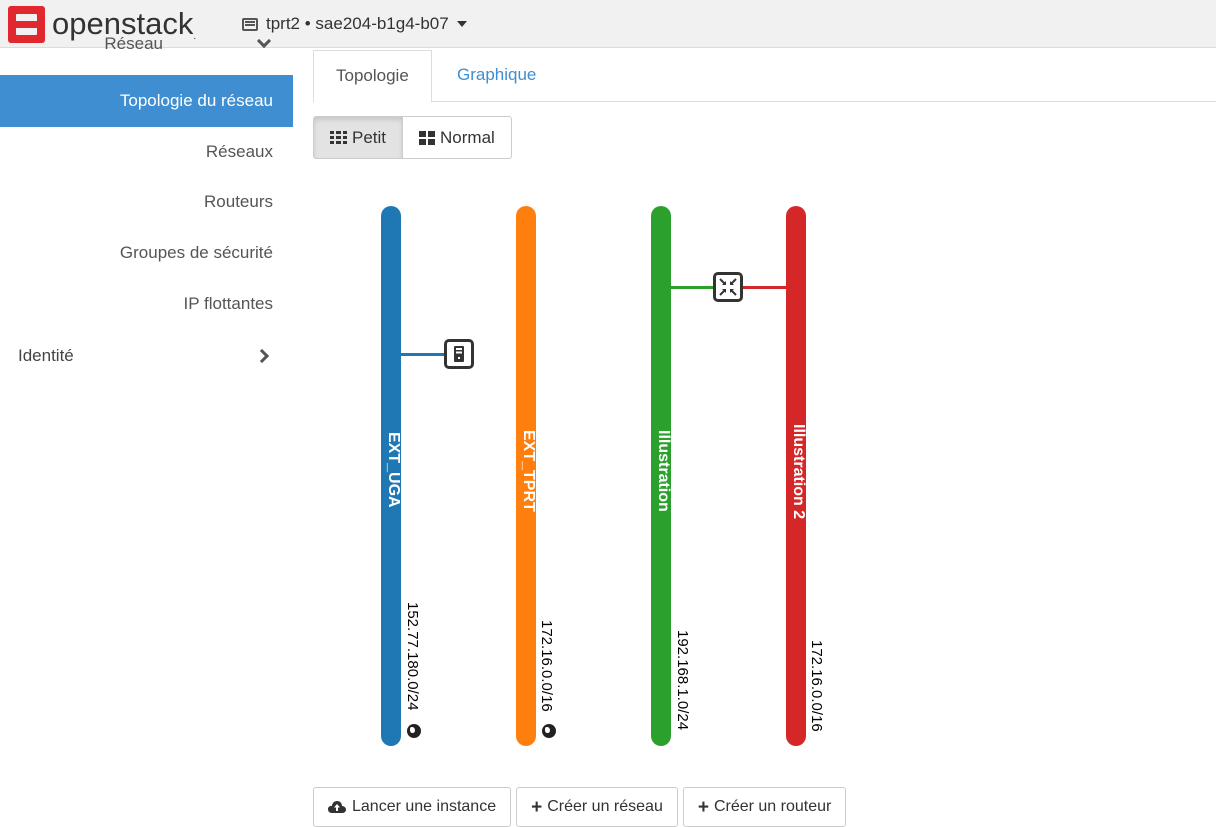  What do you see at coordinates (264, 41) in the screenshot?
I see `chevron-down-icon` at bounding box center [264, 41].